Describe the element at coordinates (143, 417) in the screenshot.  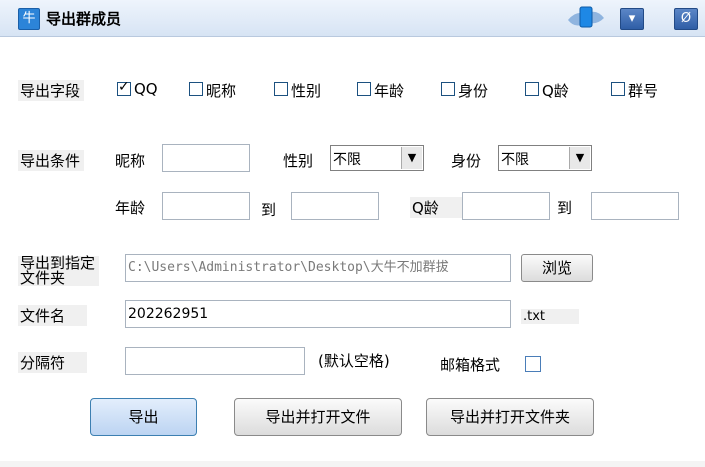
I see `export-button: 导出` at that location.